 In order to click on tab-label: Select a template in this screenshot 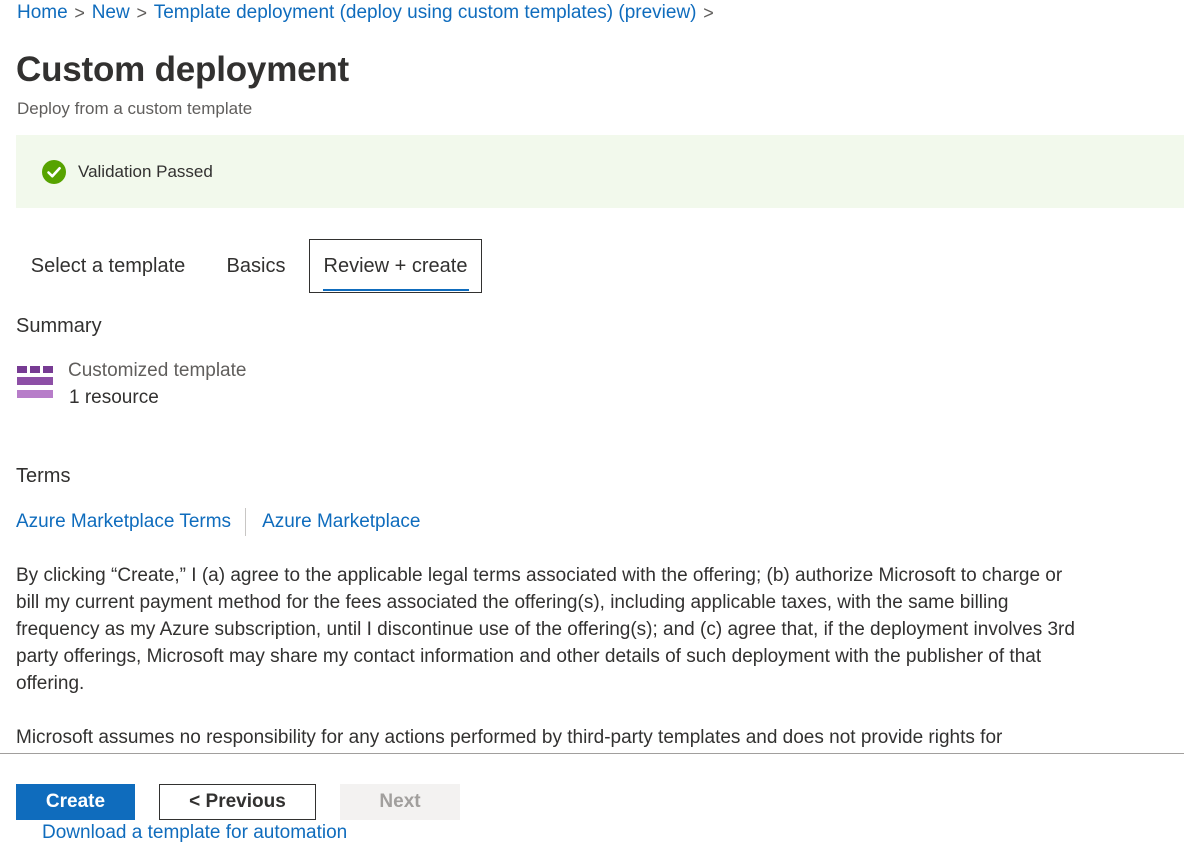, I will do `click(108, 265)`.